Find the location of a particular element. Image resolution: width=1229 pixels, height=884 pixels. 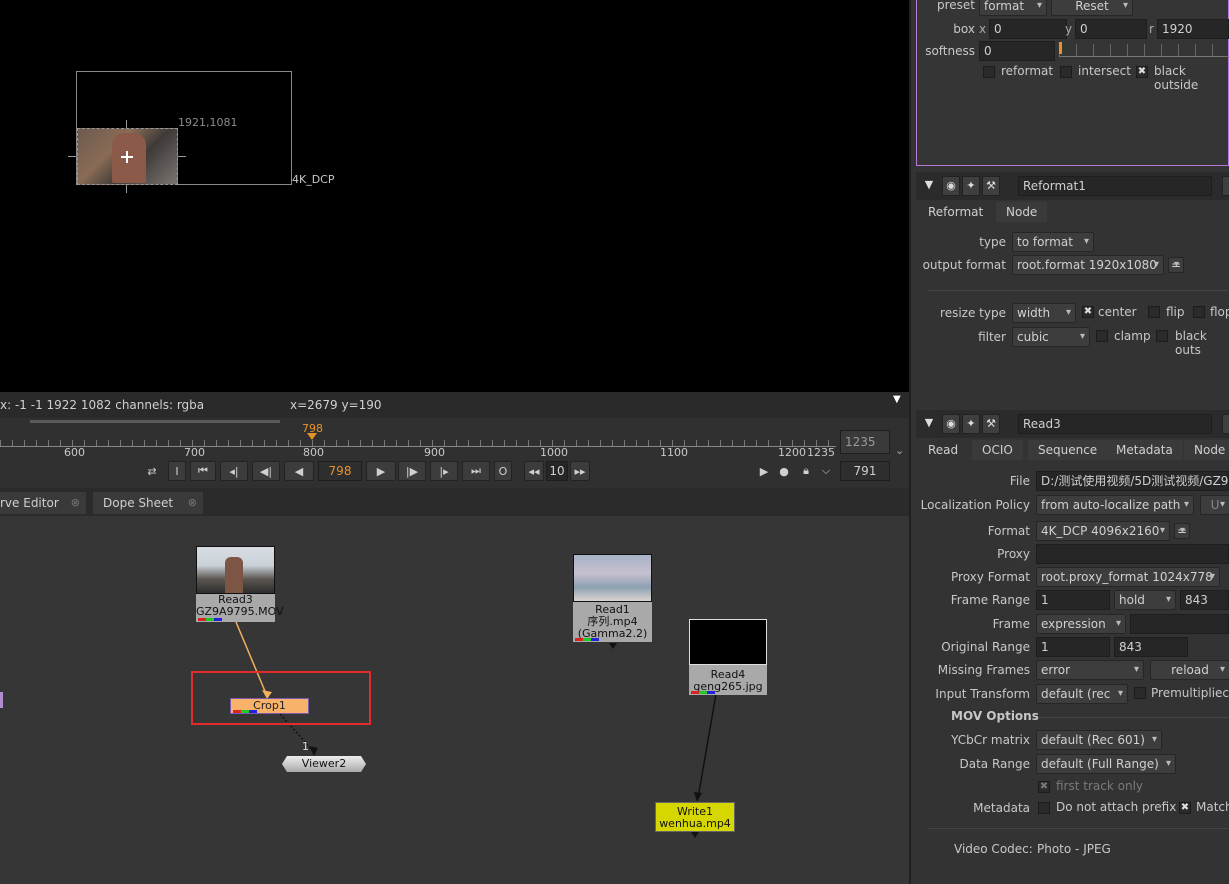

tab-ocio: OCIO is located at coordinates (997, 450).